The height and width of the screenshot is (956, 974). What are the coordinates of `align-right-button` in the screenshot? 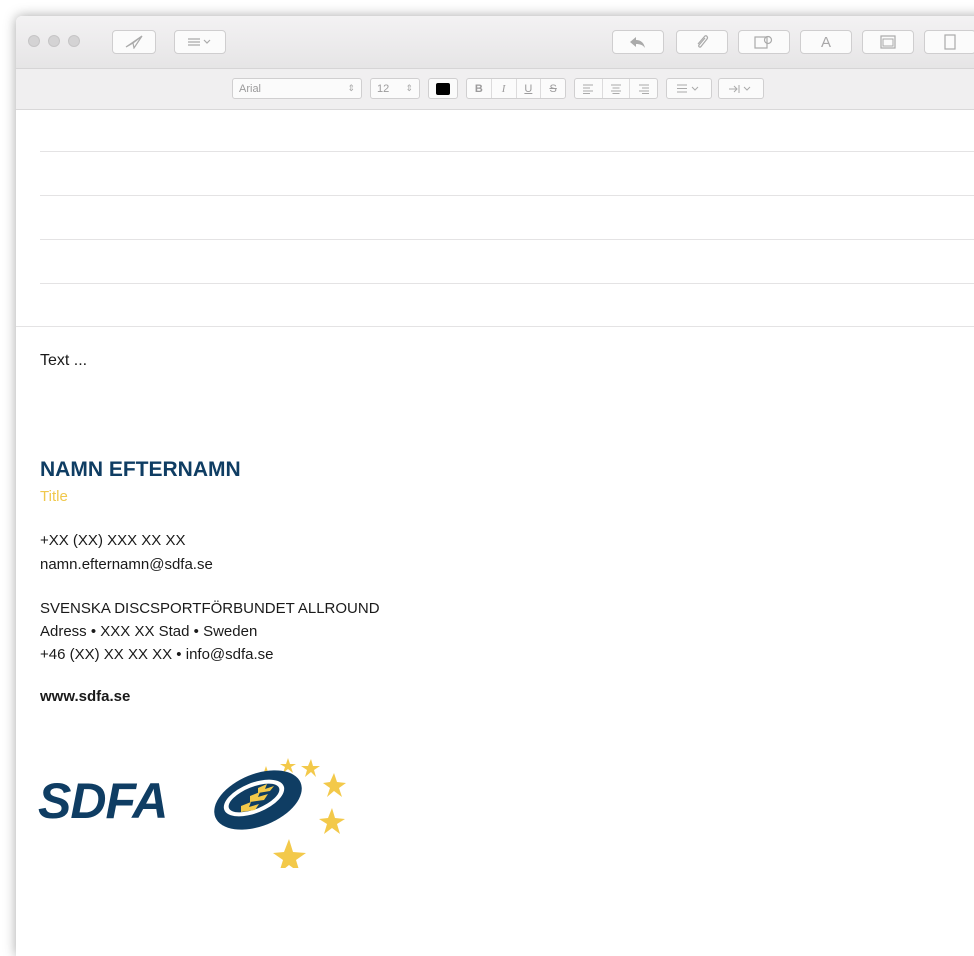 It's located at (643, 88).